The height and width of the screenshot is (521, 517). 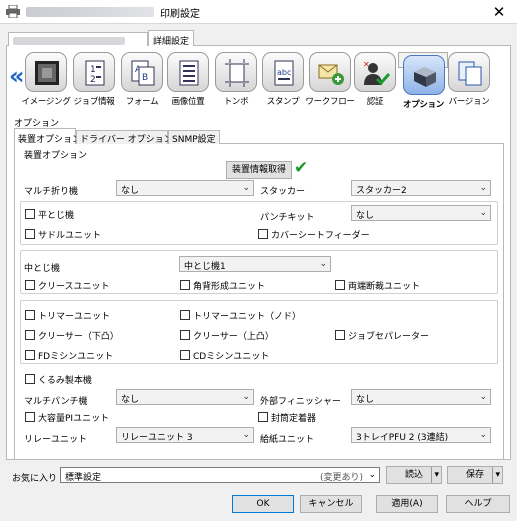 What do you see at coordinates (145, 78) in the screenshot?
I see `svg-text: B` at bounding box center [145, 78].